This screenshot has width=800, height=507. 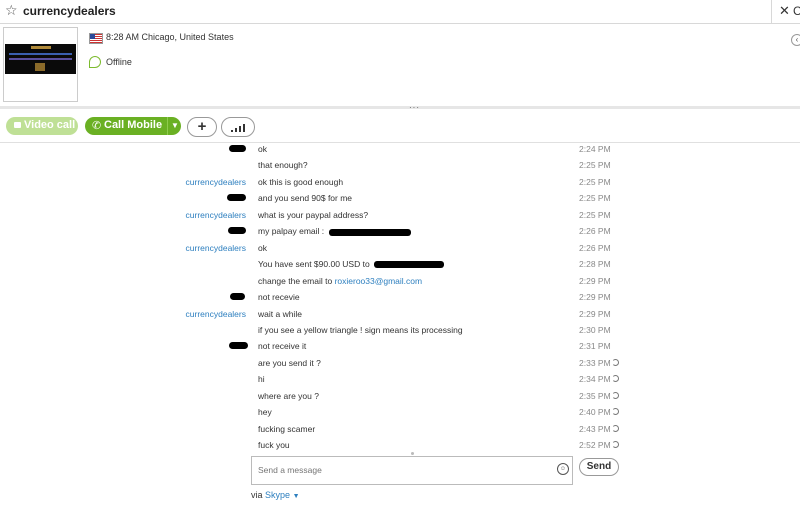 What do you see at coordinates (595, 428) in the screenshot?
I see `message-timestamp: 2:43 PM` at bounding box center [595, 428].